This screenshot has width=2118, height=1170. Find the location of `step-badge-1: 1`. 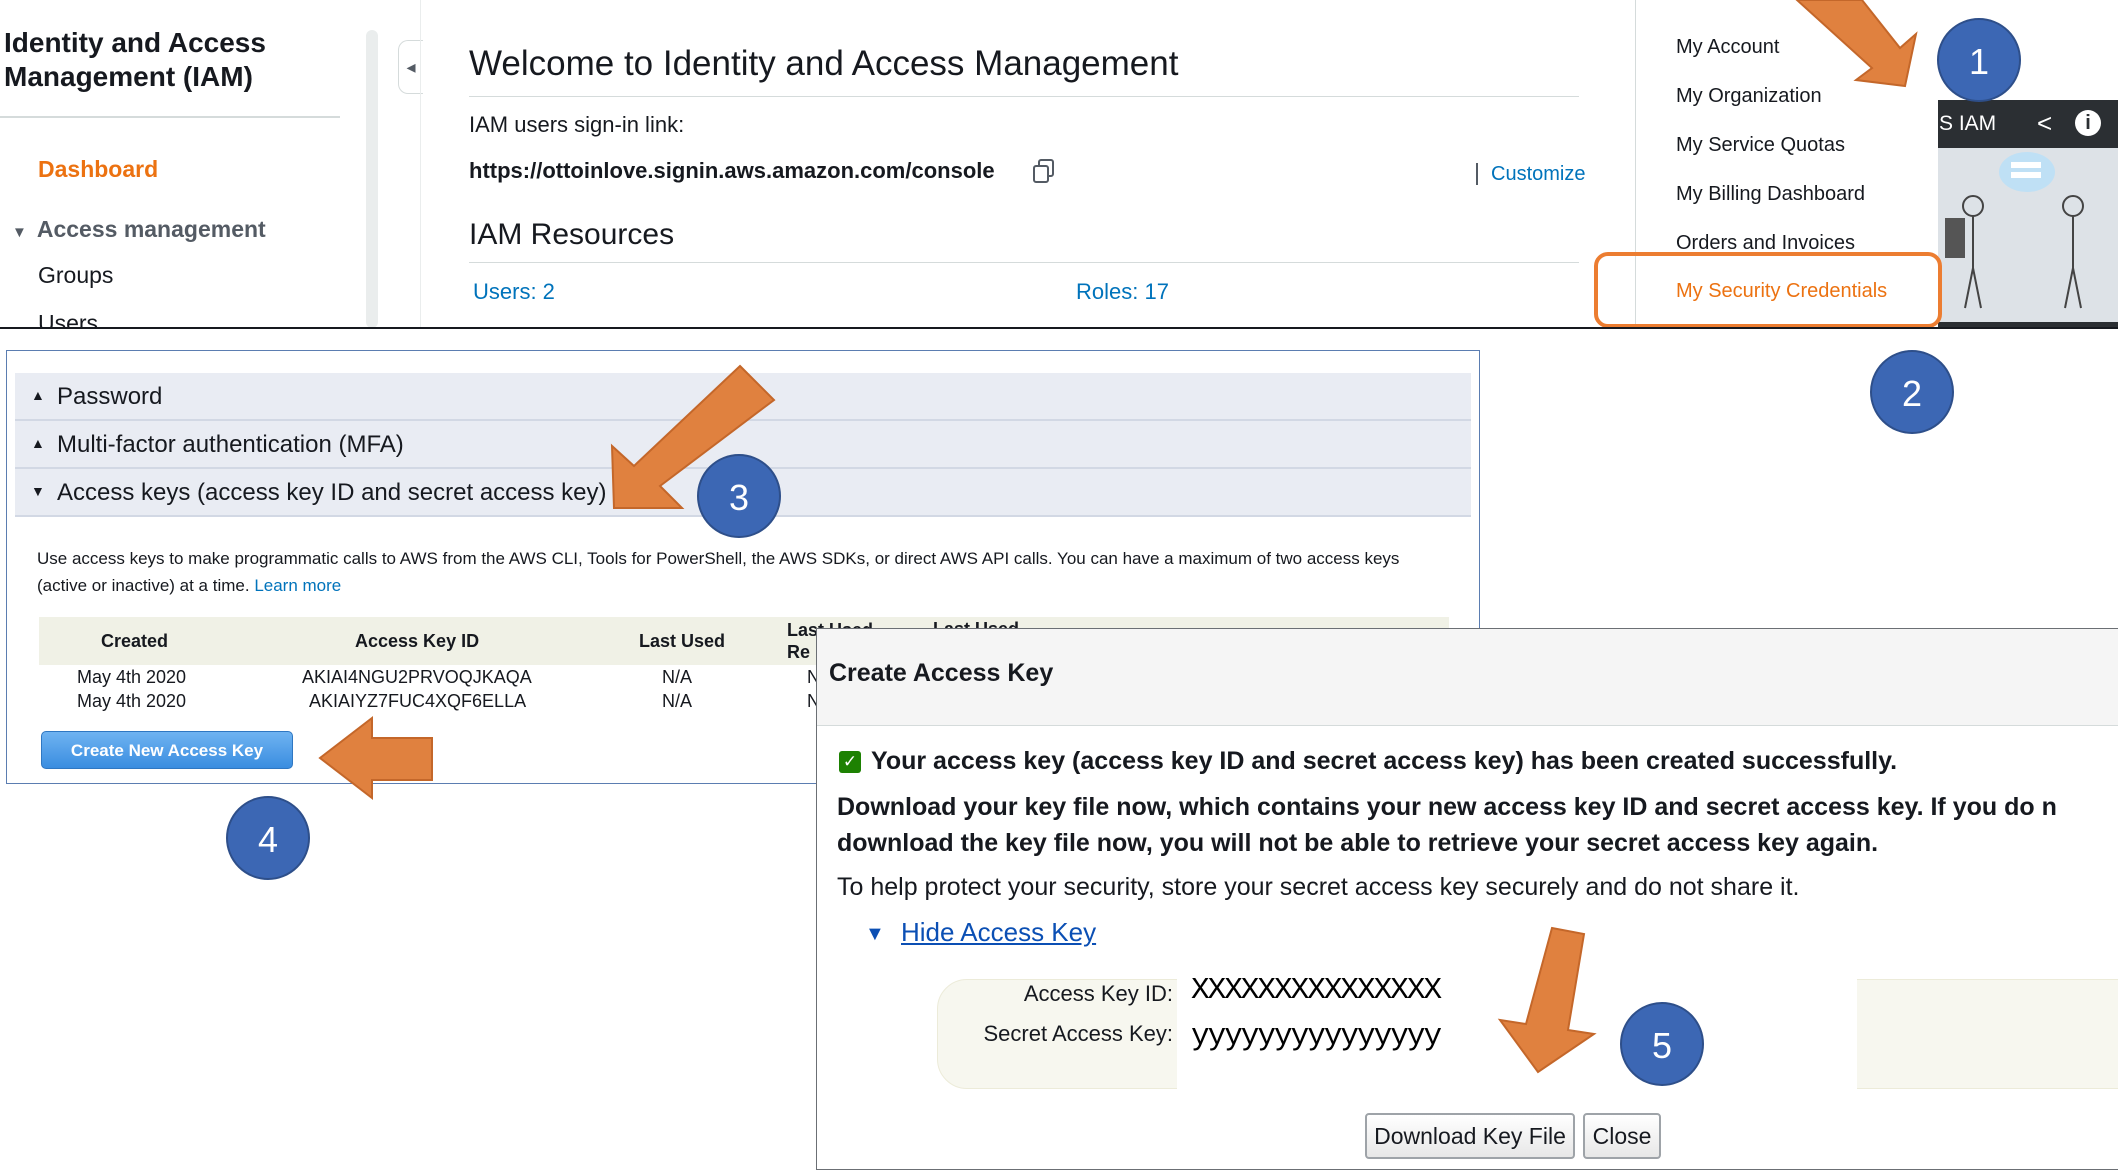

step-badge-1: 1 is located at coordinates (1979, 60).